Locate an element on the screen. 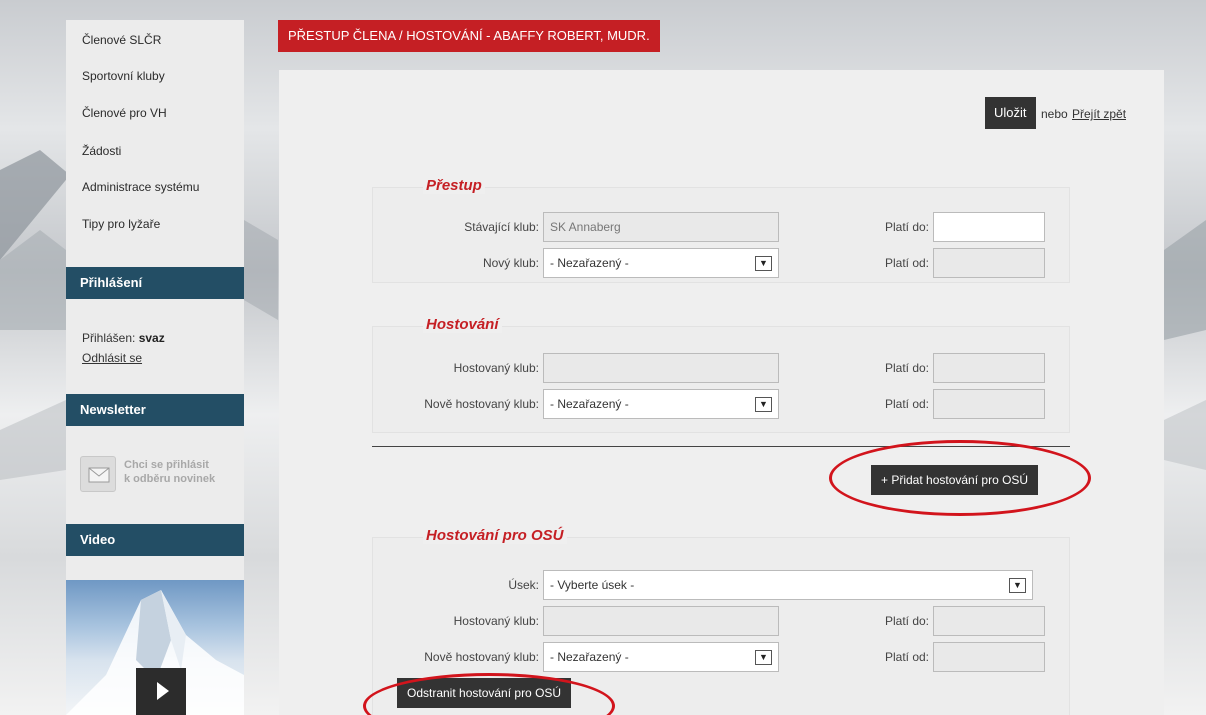  section-label: Úsek: is located at coordinates (523, 585).